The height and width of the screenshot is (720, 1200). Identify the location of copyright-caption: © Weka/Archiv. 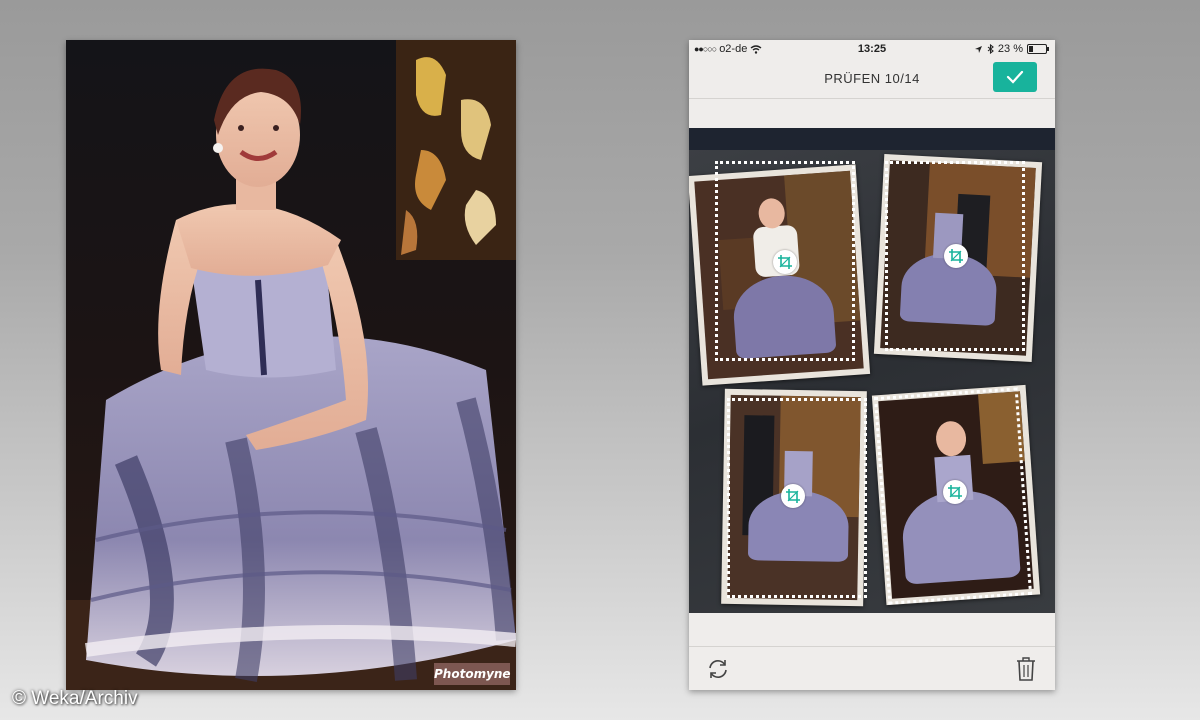
(75, 698).